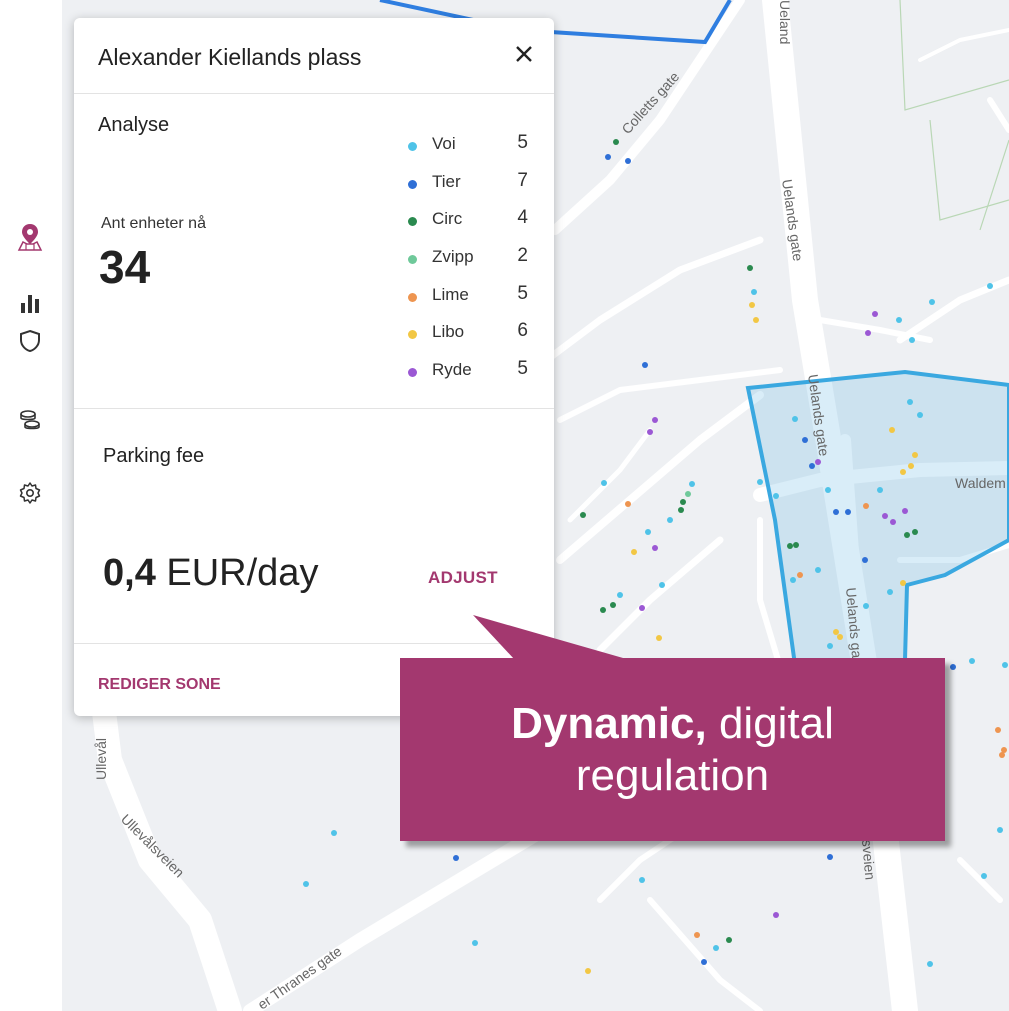  I want to click on settings-icon, so click(30, 493).